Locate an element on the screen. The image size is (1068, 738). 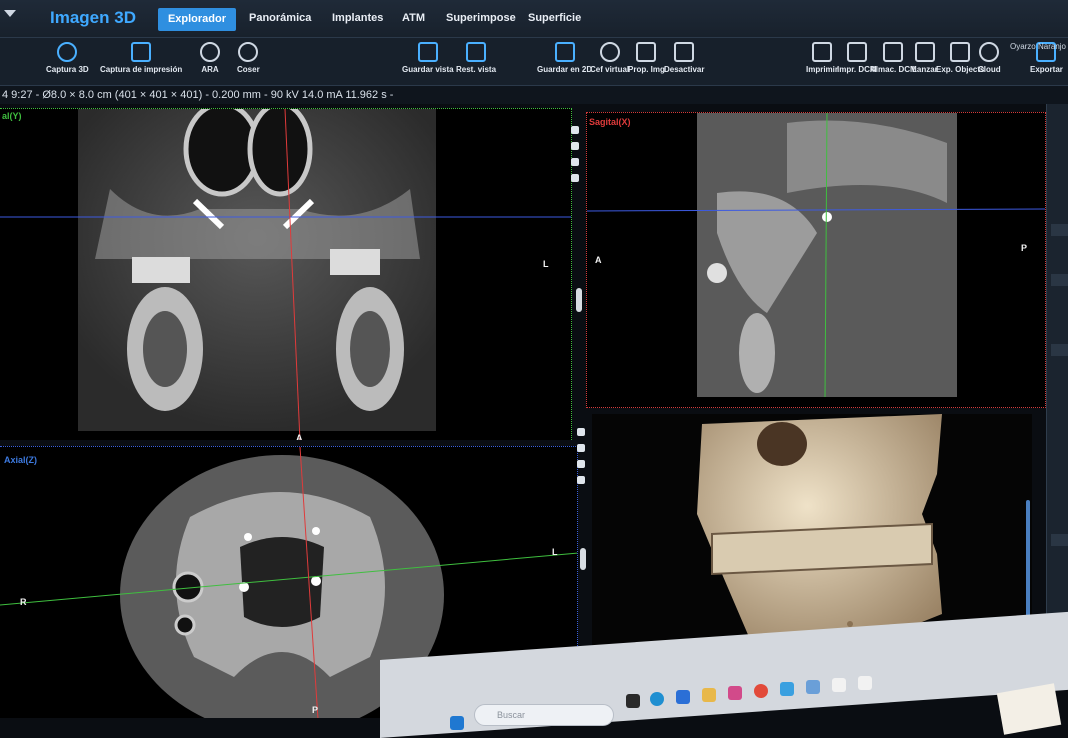
print-button: Imprimir is located at coordinates (822, 58).